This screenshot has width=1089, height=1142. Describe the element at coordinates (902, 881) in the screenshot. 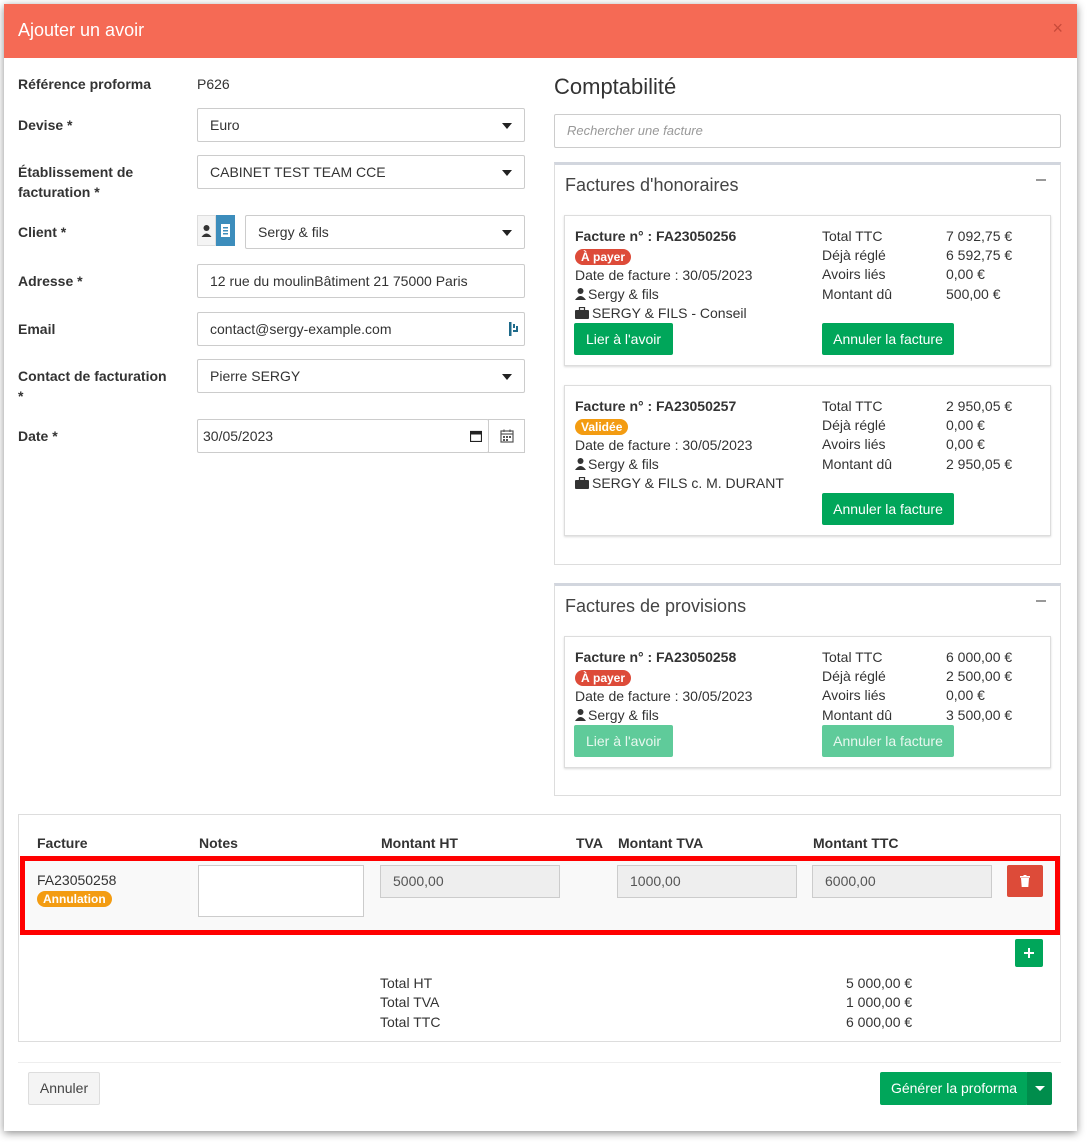

I see `montant-ttc-input: 6000,00` at that location.